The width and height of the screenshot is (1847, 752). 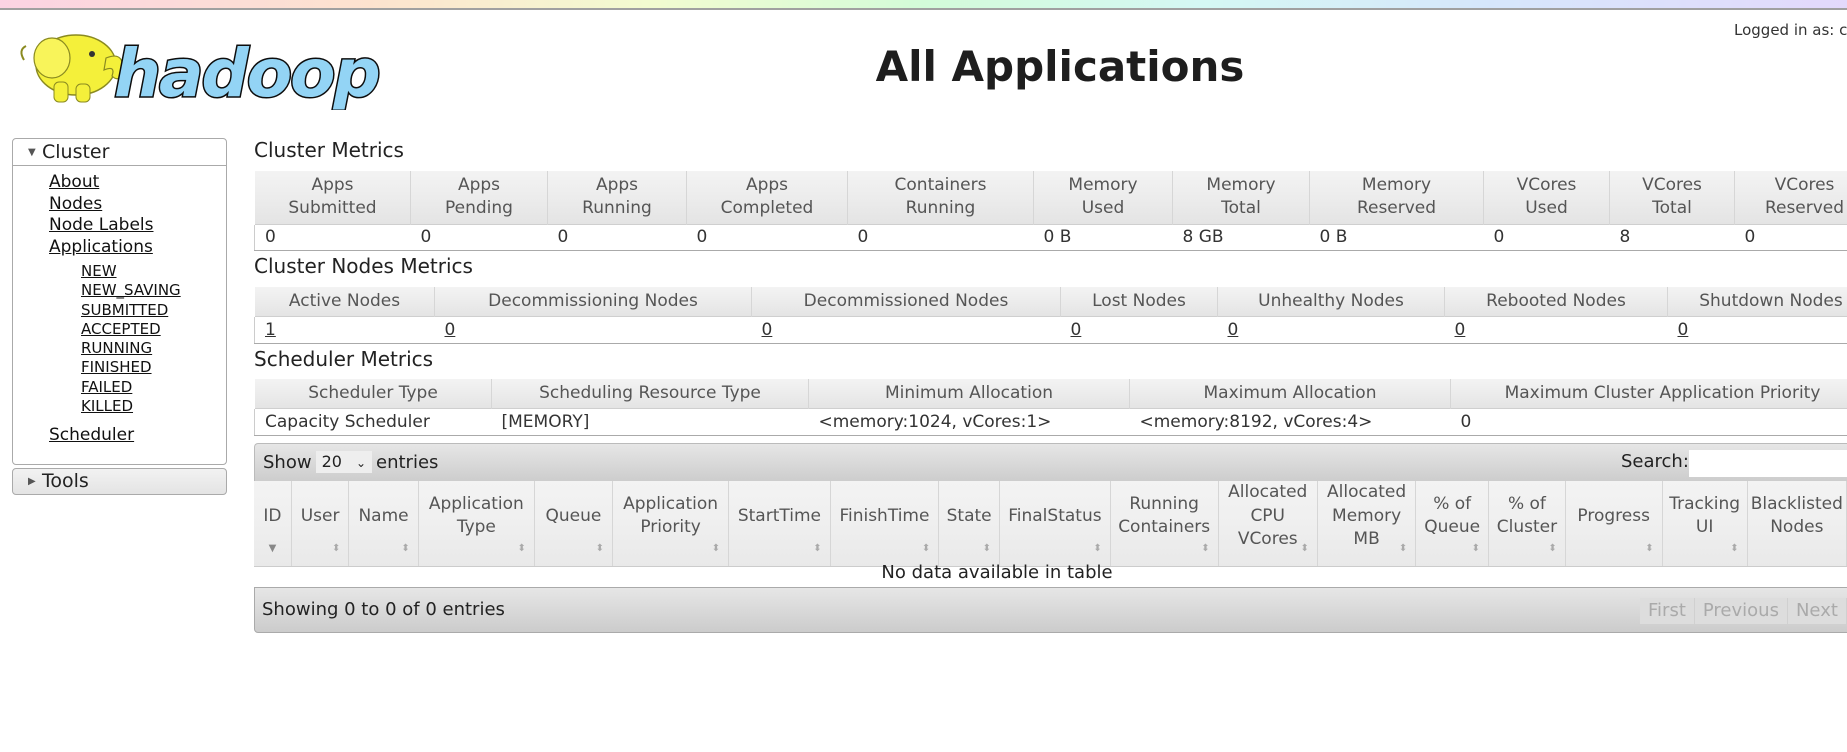 I want to click on link-decommissioning-nodes: 0, so click(x=450, y=330).